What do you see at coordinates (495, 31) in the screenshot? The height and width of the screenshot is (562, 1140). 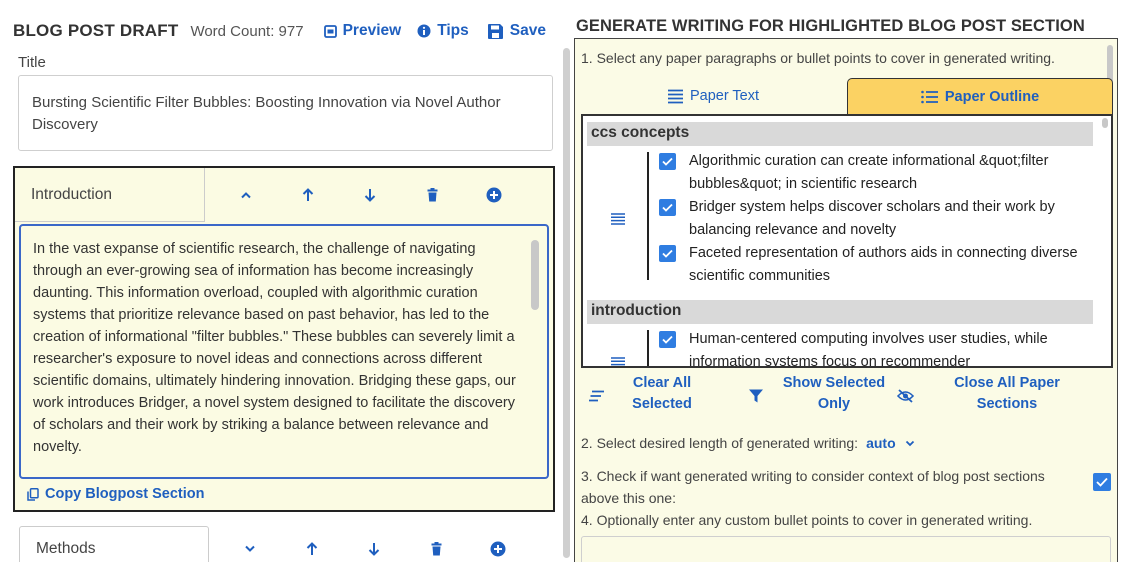 I see `save-icon` at bounding box center [495, 31].